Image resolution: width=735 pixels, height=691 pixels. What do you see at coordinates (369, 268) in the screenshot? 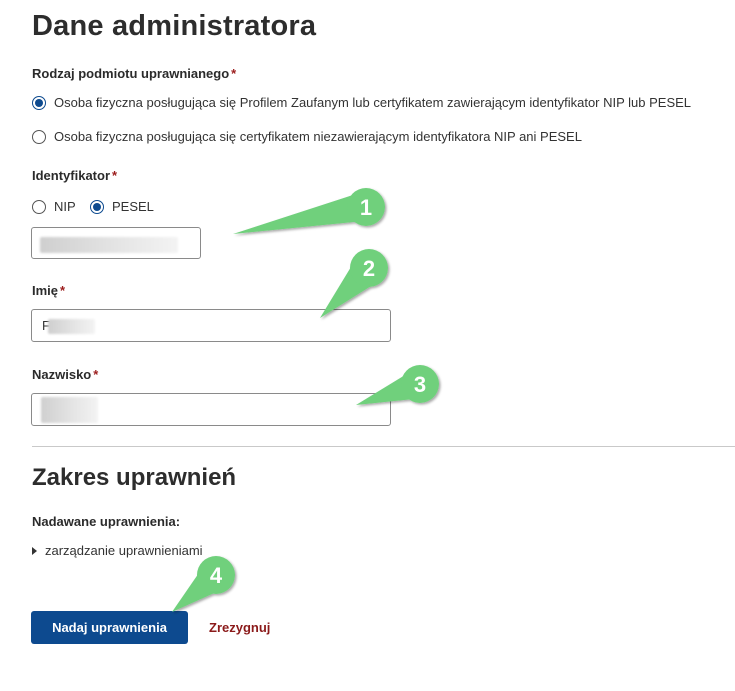
I see `callout-2-number: 2` at bounding box center [369, 268].